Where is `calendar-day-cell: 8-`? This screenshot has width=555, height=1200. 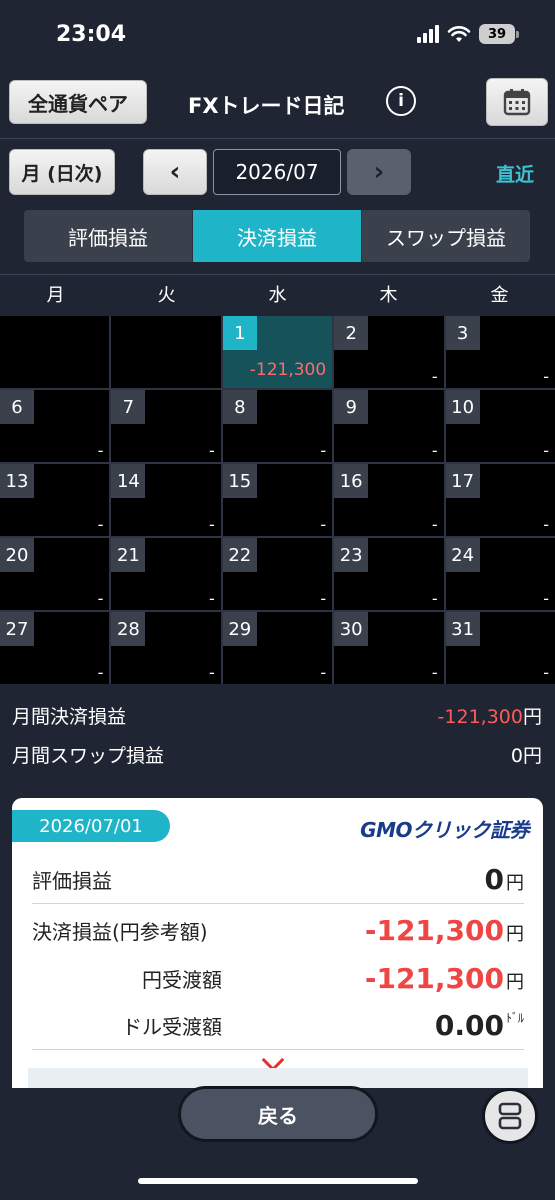
calendar-day-cell: 8- is located at coordinates (277, 426).